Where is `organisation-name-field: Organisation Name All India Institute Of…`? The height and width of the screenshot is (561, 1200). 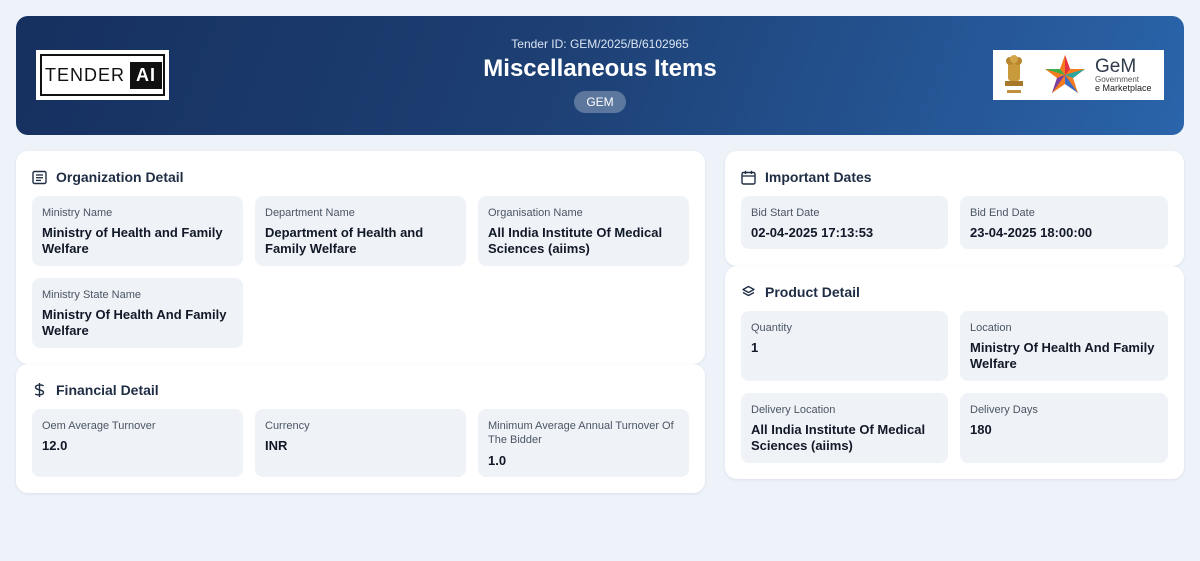 organisation-name-field: Organisation Name All India Institute Of… is located at coordinates (583, 231).